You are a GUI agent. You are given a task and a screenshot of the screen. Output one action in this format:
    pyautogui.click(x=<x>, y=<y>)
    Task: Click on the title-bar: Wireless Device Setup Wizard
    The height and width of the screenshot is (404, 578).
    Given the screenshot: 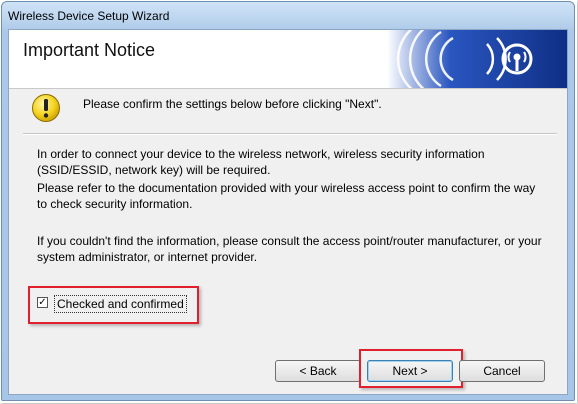 What is the action you would take?
    pyautogui.click(x=288, y=16)
    